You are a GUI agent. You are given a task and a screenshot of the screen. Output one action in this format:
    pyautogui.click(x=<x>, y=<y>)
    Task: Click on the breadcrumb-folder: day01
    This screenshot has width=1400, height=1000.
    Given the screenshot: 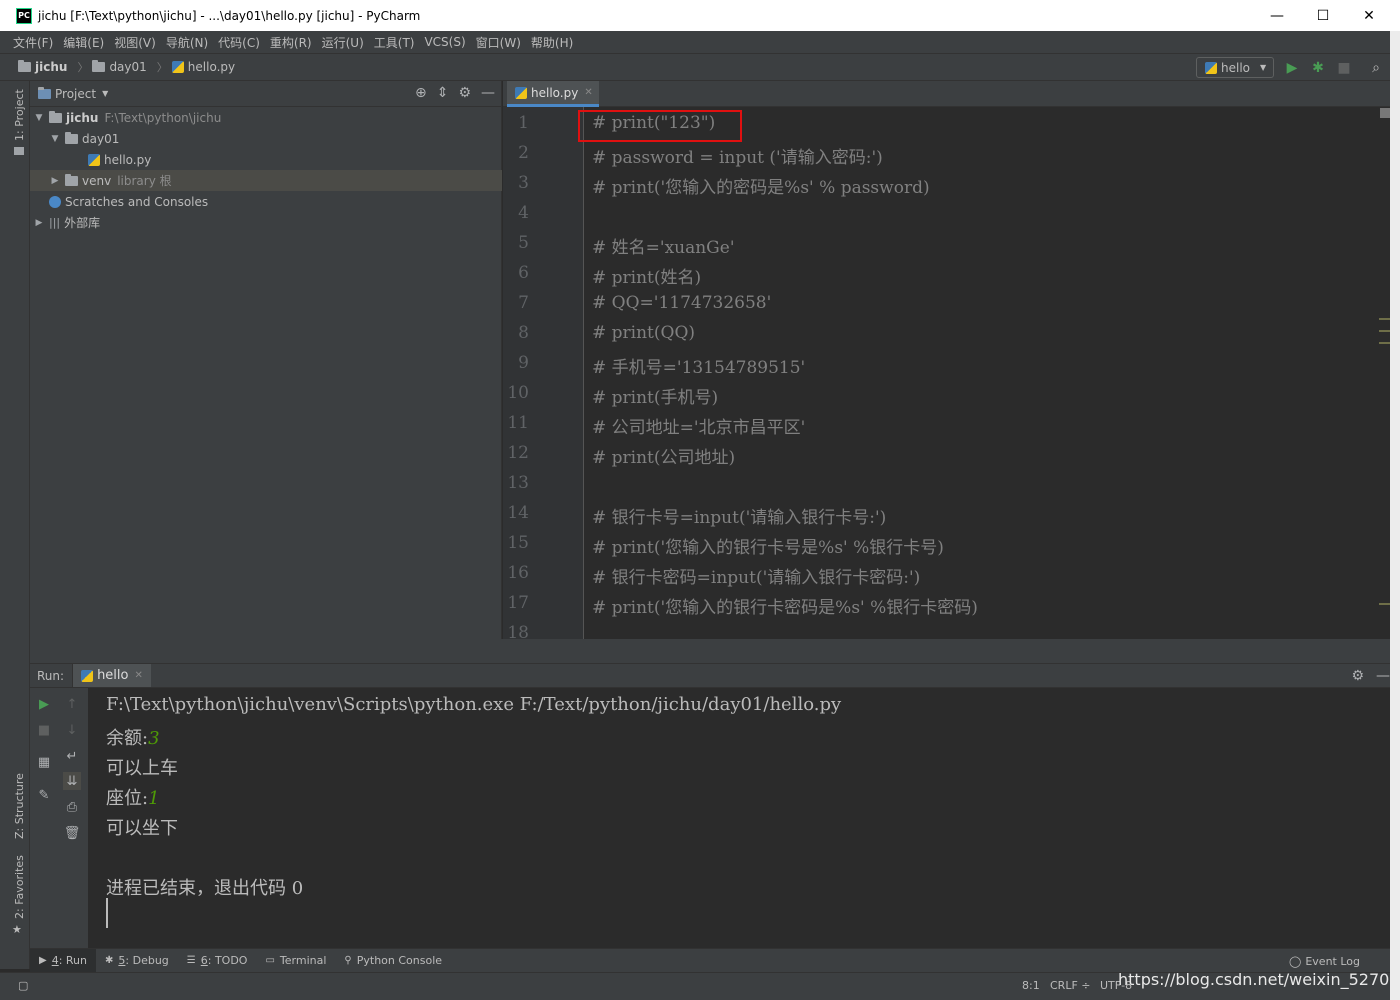 What is the action you would take?
    pyautogui.click(x=119, y=67)
    